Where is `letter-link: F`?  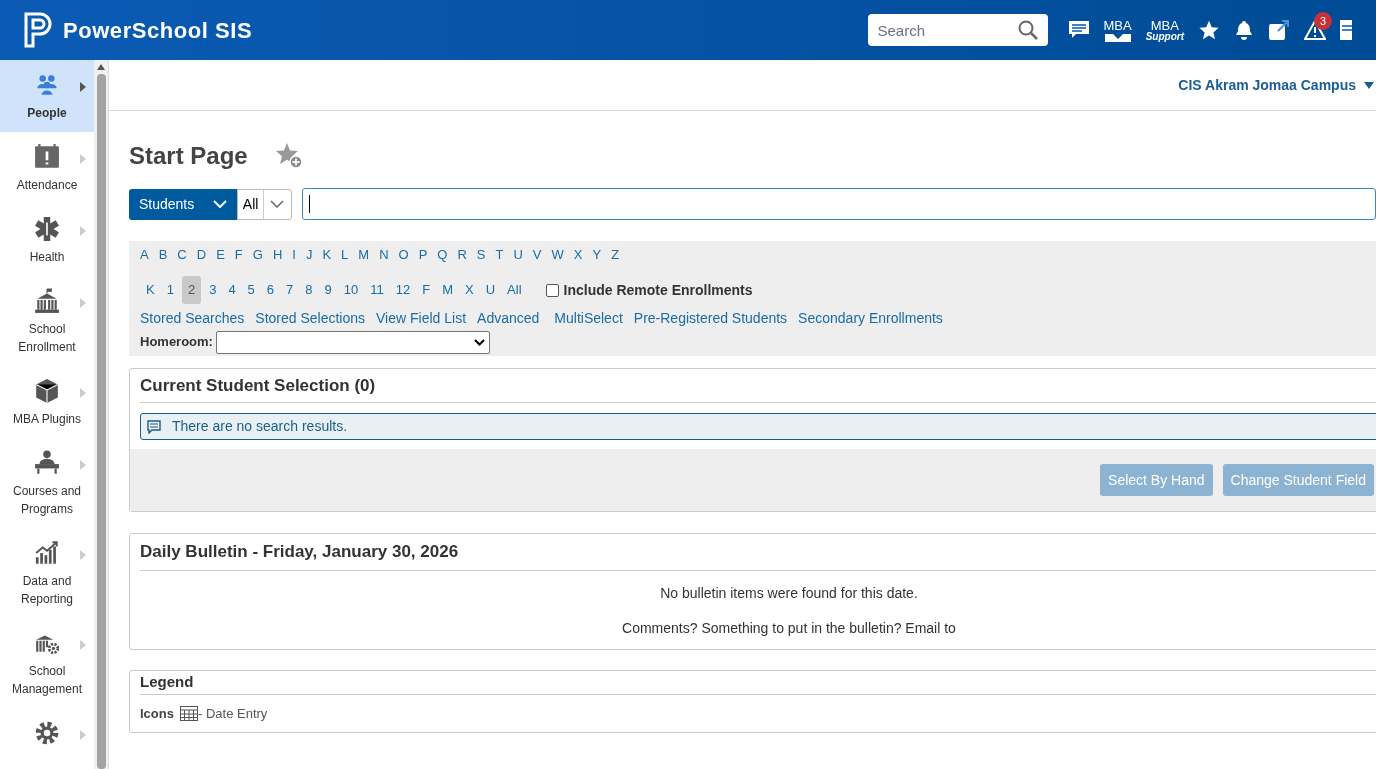
letter-link: F is located at coordinates (238, 255).